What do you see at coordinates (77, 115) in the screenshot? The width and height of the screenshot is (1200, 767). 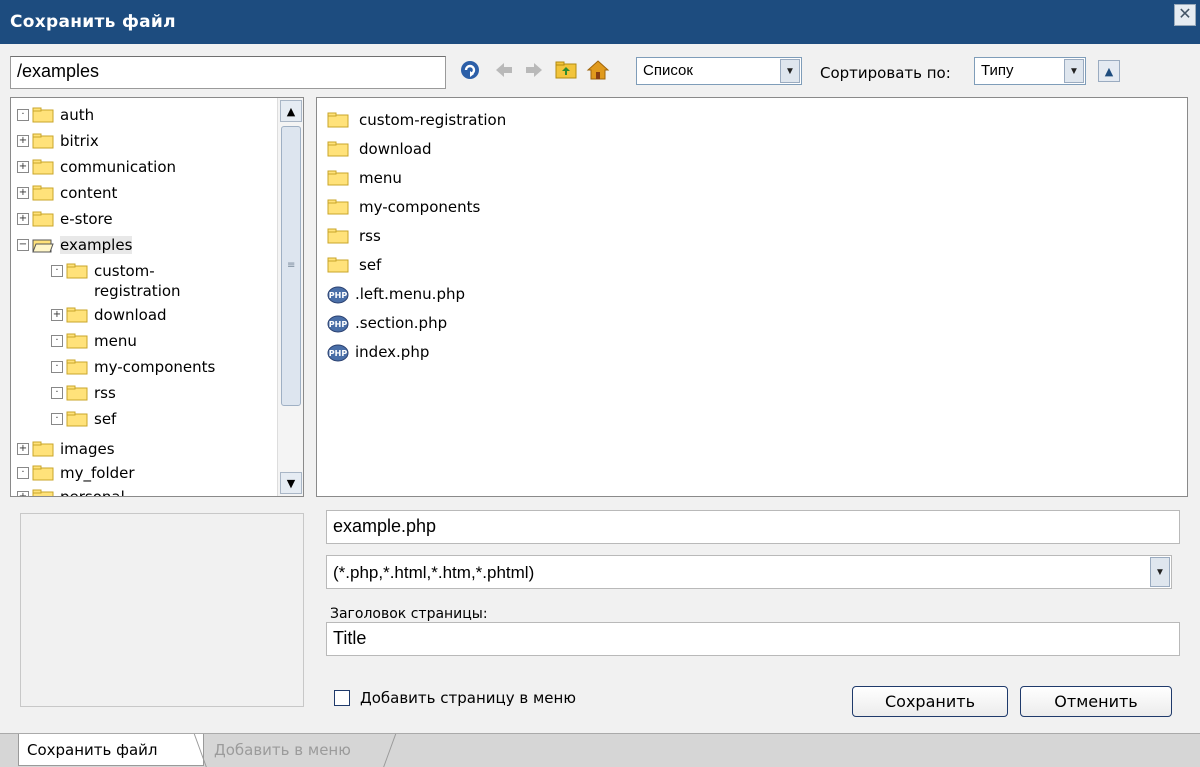 I see `tree-item-label: auth` at bounding box center [77, 115].